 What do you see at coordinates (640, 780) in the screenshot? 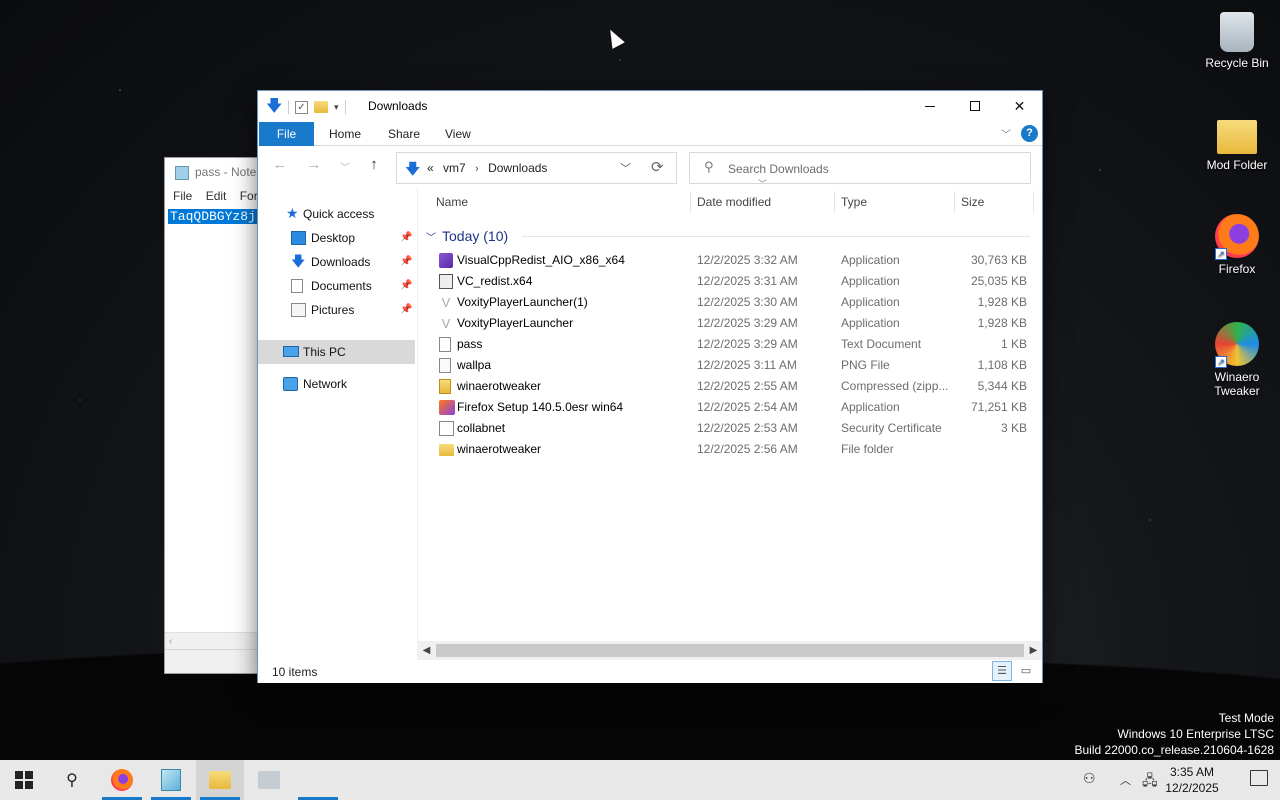
I see `taskbar: ⚲ ⚇ ︿ 🖧 3:35 AM 12/2/2025` at bounding box center [640, 780].